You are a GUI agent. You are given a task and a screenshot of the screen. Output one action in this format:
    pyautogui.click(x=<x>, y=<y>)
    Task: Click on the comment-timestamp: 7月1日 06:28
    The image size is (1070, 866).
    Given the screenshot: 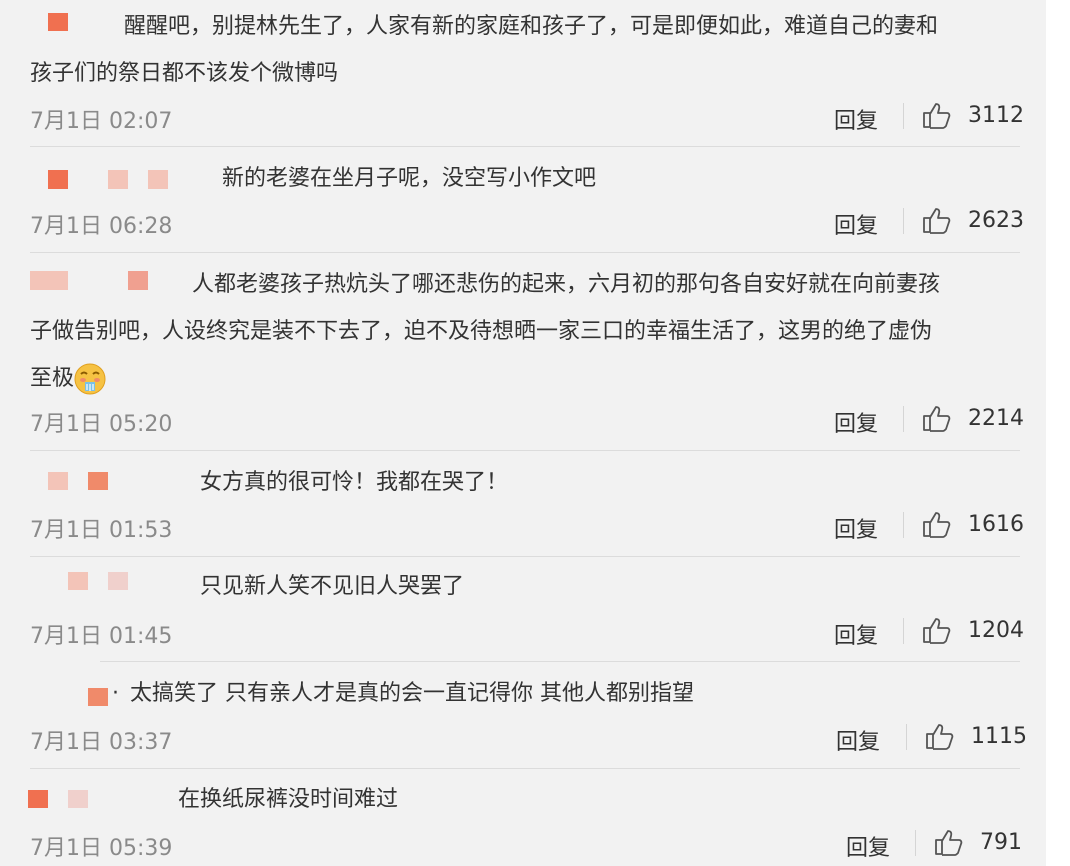 What is the action you would take?
    pyautogui.click(x=101, y=226)
    